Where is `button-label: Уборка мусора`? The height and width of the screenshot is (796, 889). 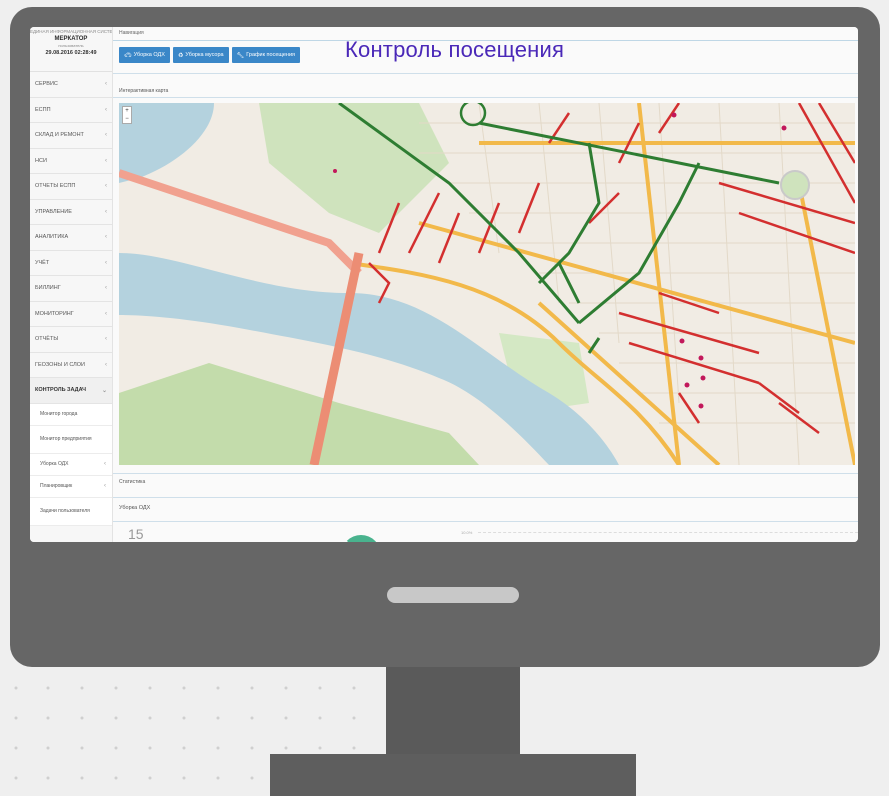
button-label: Уборка мусора is located at coordinates (204, 55).